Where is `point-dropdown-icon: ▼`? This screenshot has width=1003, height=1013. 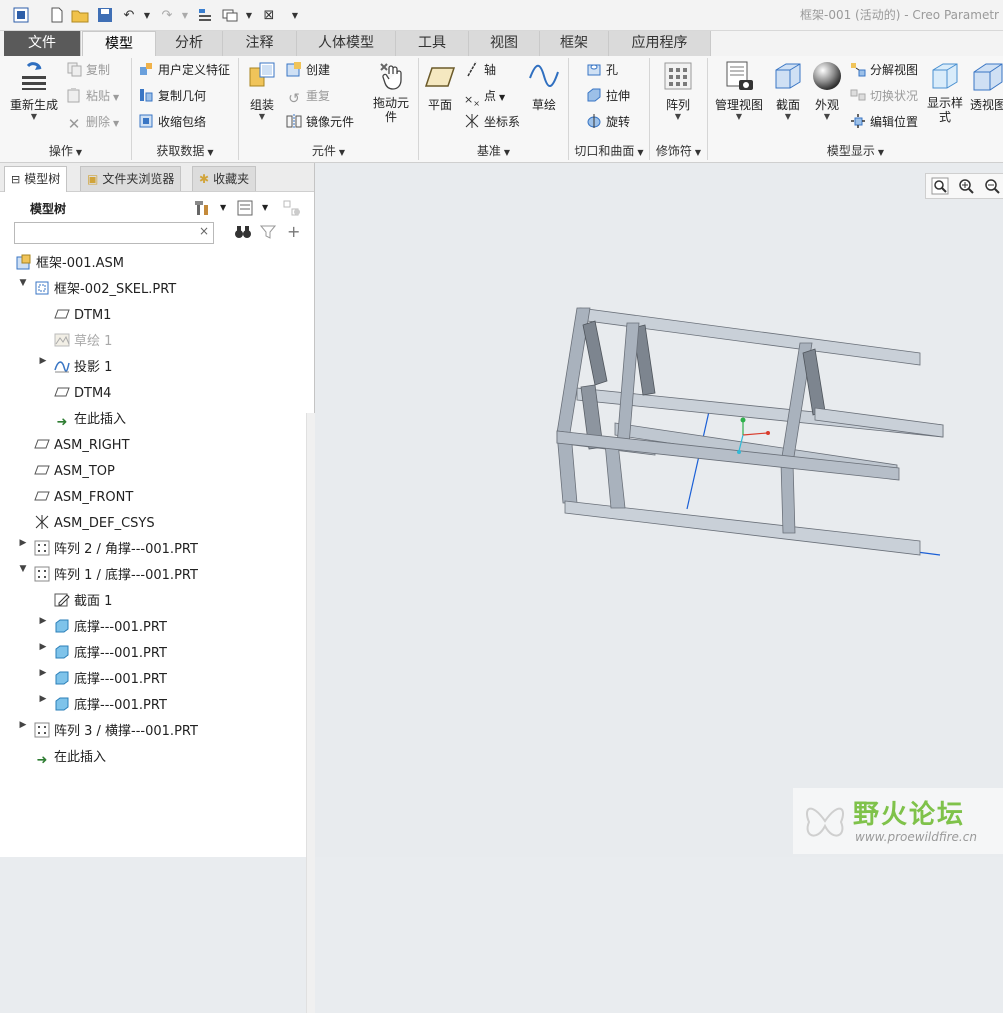 point-dropdown-icon: ▼ is located at coordinates (502, 97).